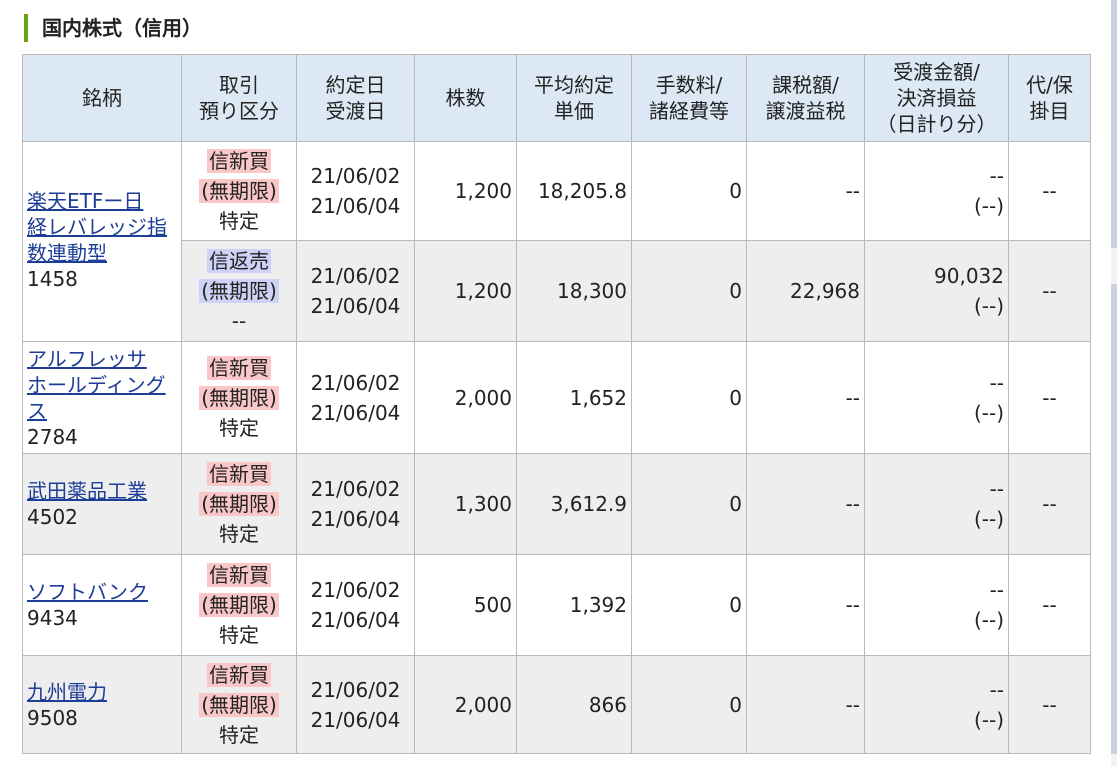  Describe the element at coordinates (574, 504) in the screenshot. I see `avg-price-cell: 3,612.9` at that location.